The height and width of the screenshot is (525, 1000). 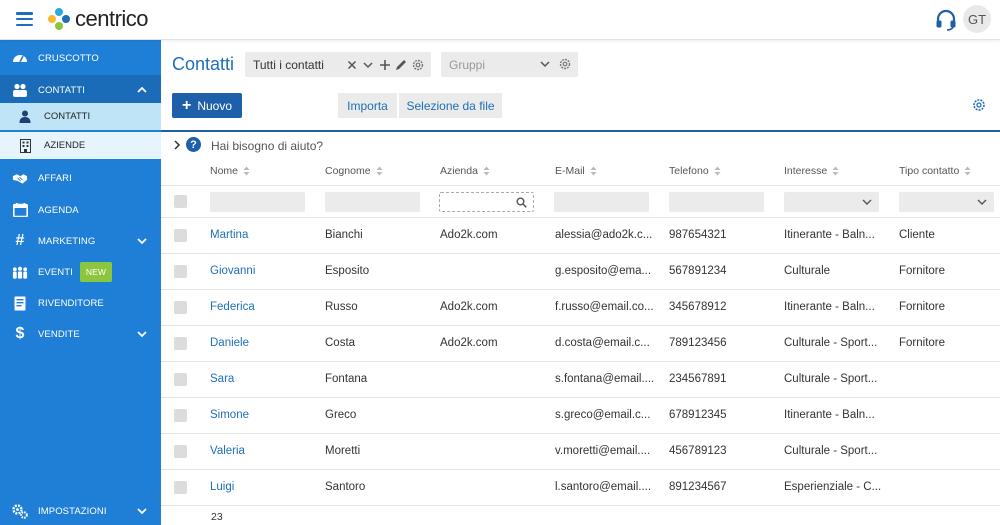 I want to click on clear-icon, so click(x=352, y=65).